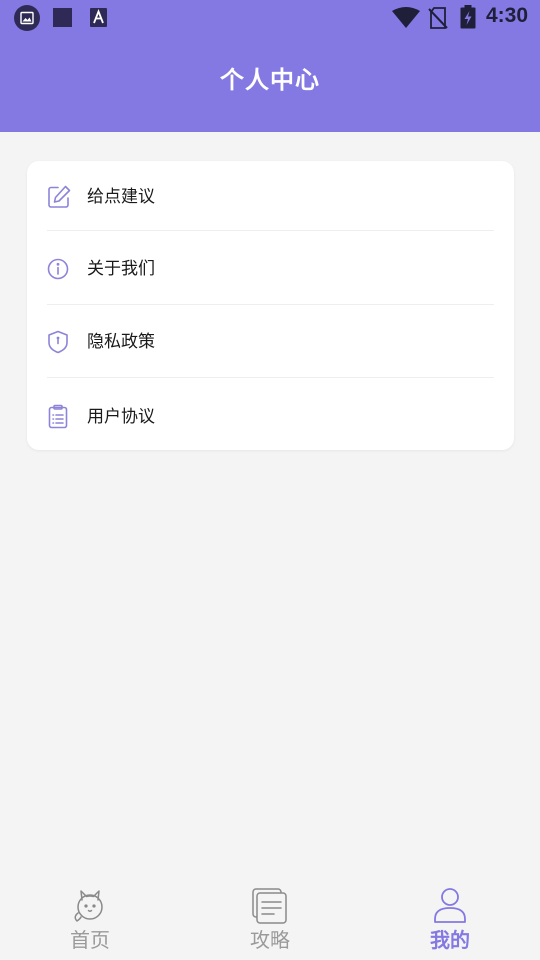 This screenshot has width=540, height=960. I want to click on info-icon, so click(59, 269).